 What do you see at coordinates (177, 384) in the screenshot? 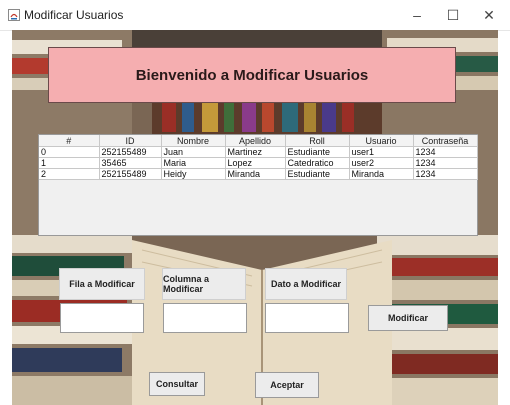
I see `consultar-button: Consultar` at bounding box center [177, 384].